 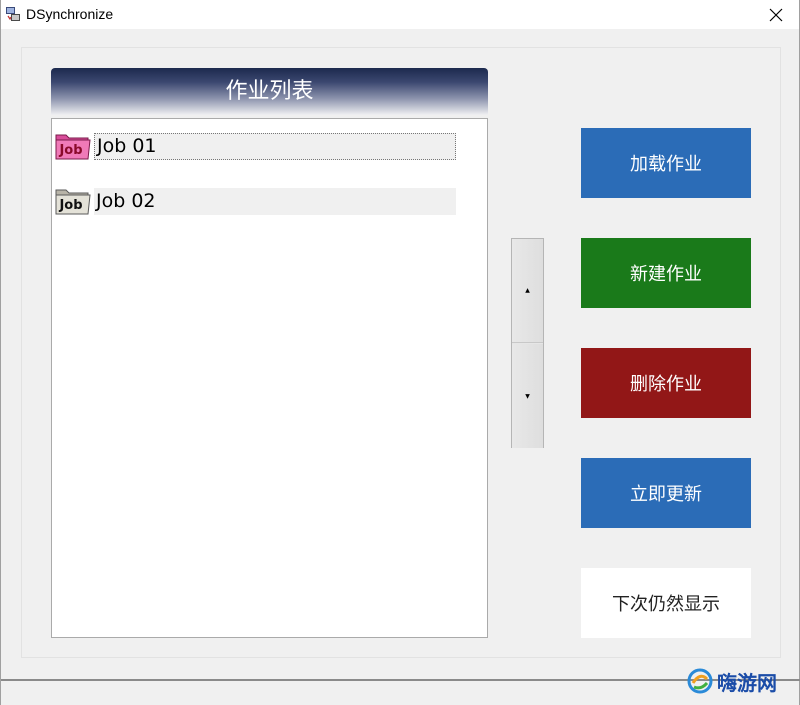 I want to click on close-icon, so click(x=776, y=14).